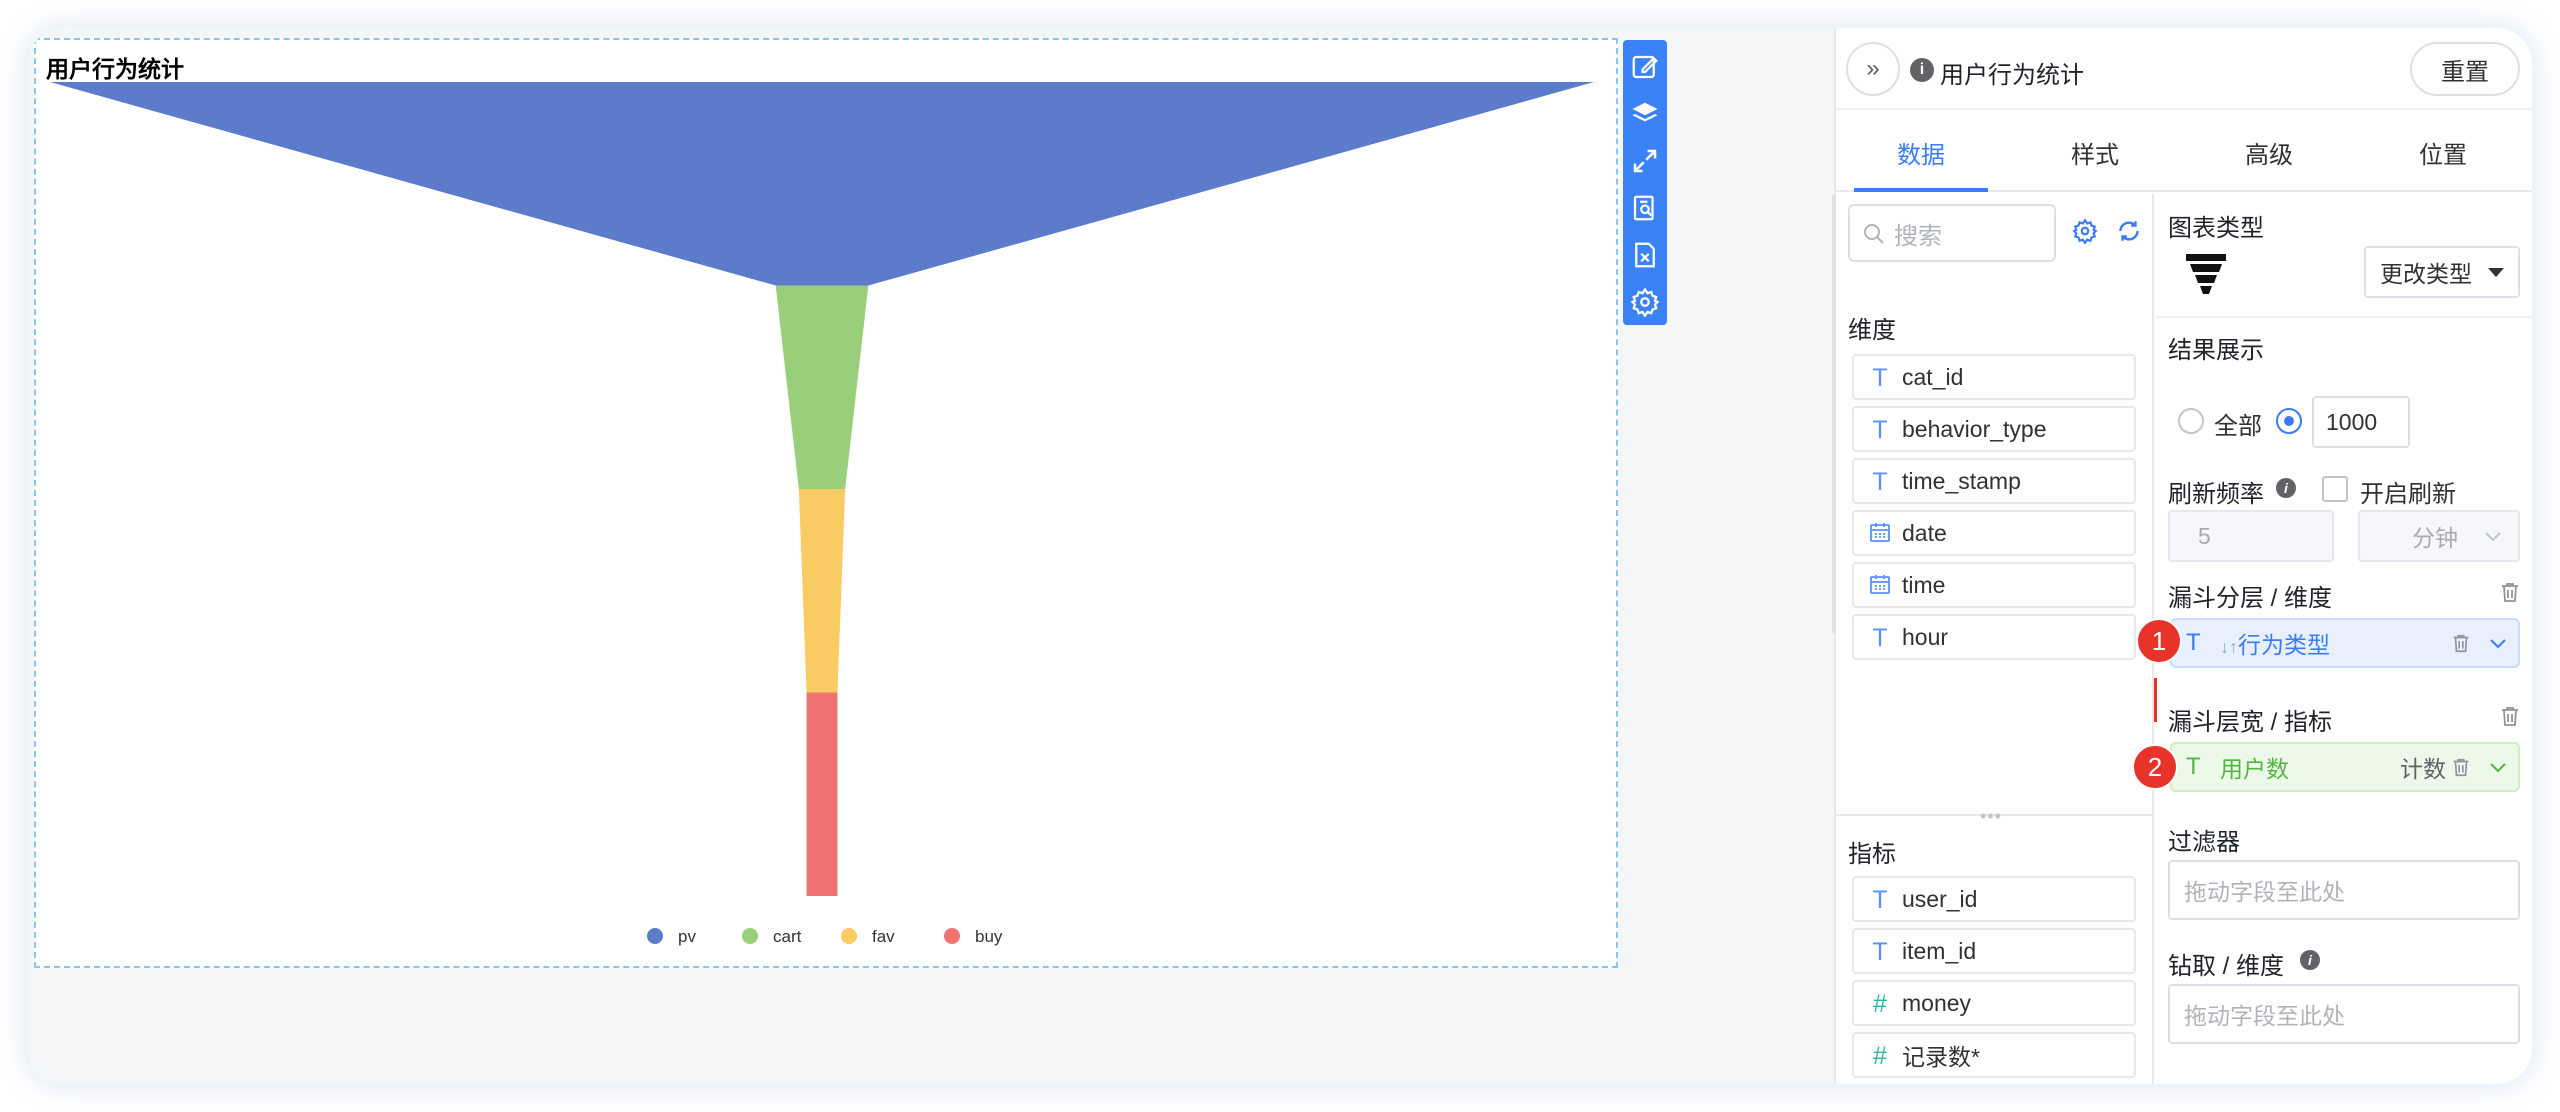 Image resolution: width=2560 pixels, height=1112 pixels. What do you see at coordinates (1645, 161) in the screenshot?
I see `expand-icon` at bounding box center [1645, 161].